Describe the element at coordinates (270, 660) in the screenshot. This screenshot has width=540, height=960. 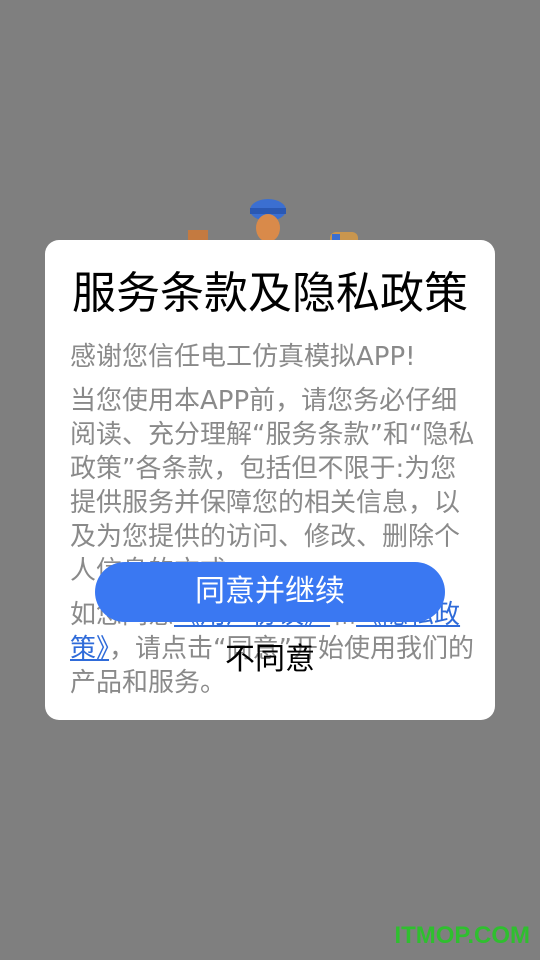
I see `disagree-button: 不同意` at that location.